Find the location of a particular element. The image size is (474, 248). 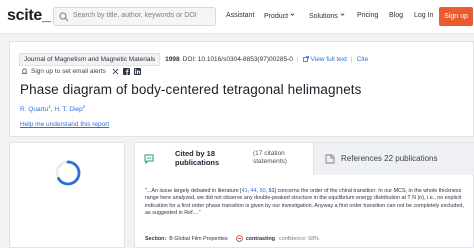

loading-spinner-icon is located at coordinates (68, 173).